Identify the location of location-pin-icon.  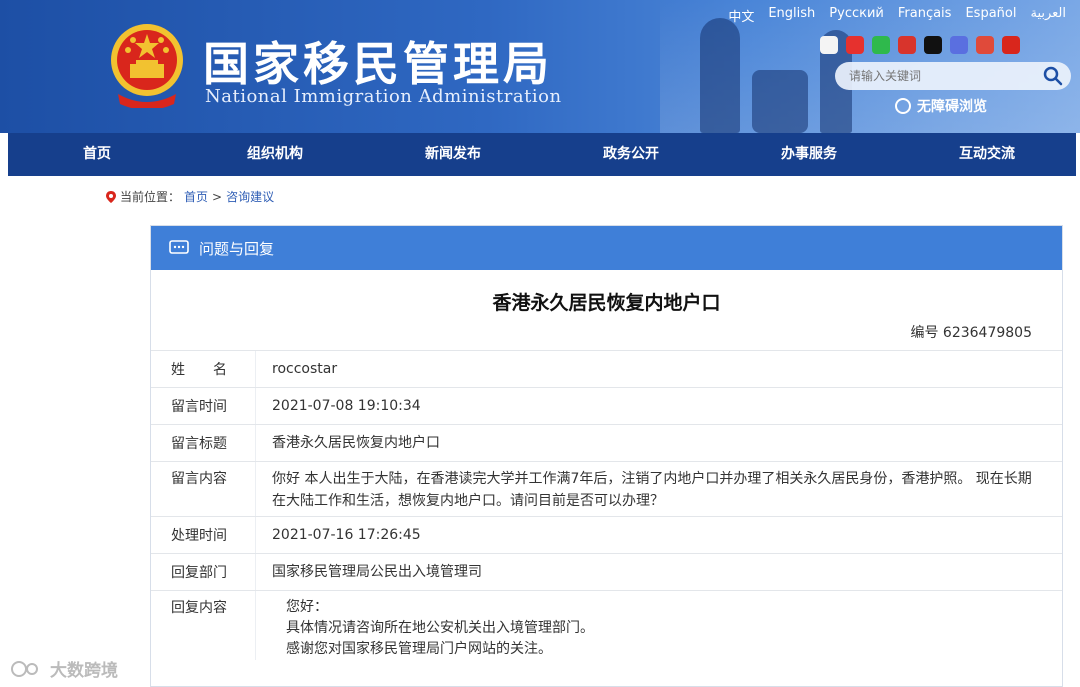
(111, 196).